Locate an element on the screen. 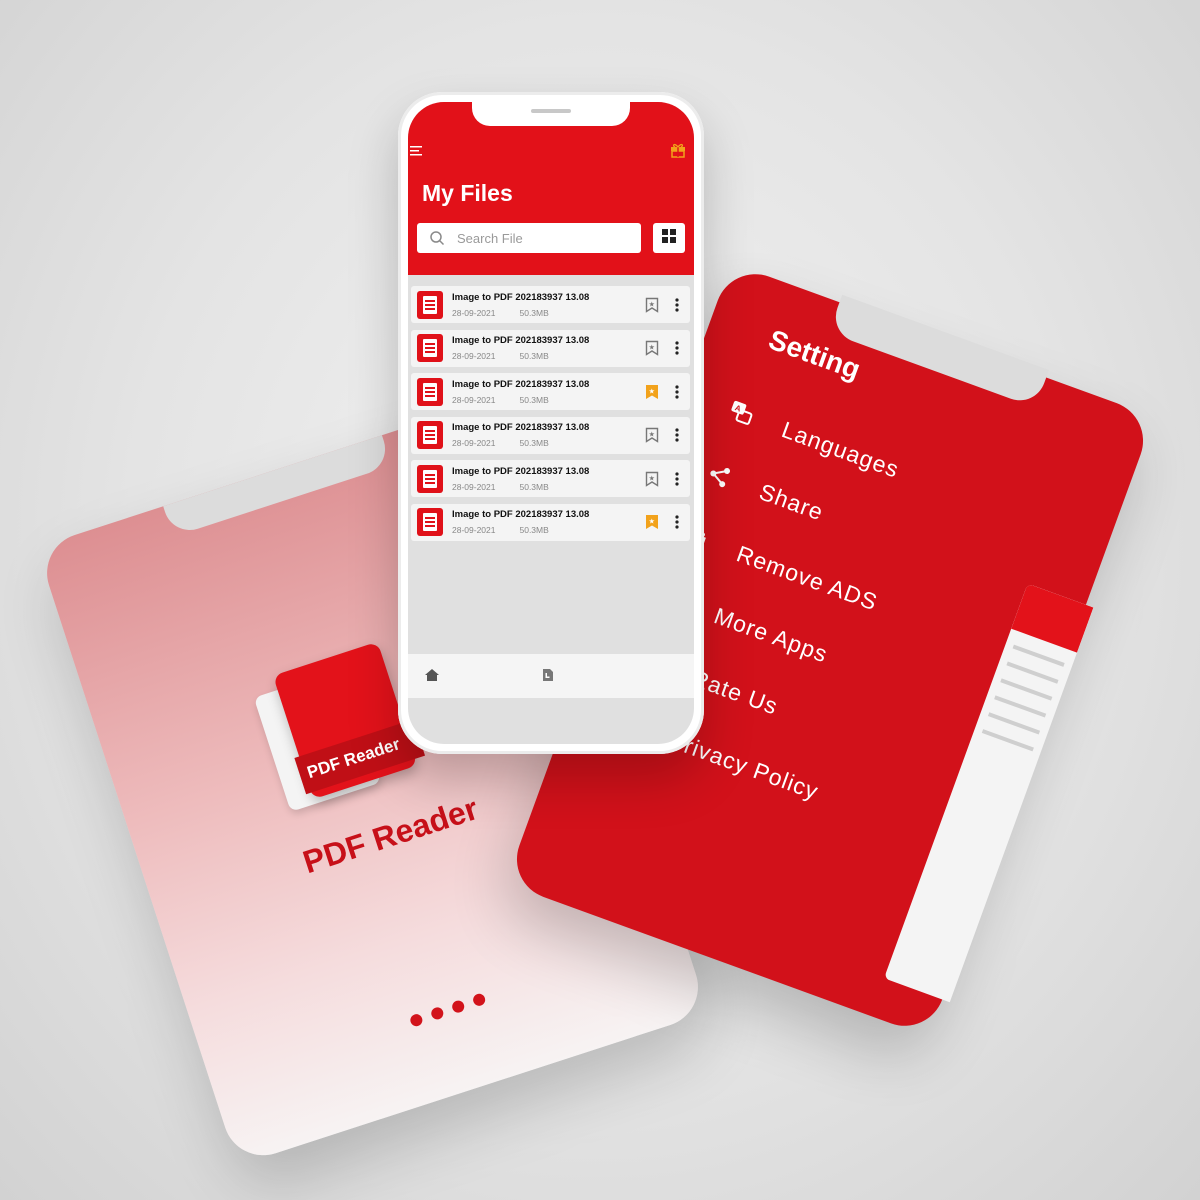  search-icon is located at coordinates (437, 238).